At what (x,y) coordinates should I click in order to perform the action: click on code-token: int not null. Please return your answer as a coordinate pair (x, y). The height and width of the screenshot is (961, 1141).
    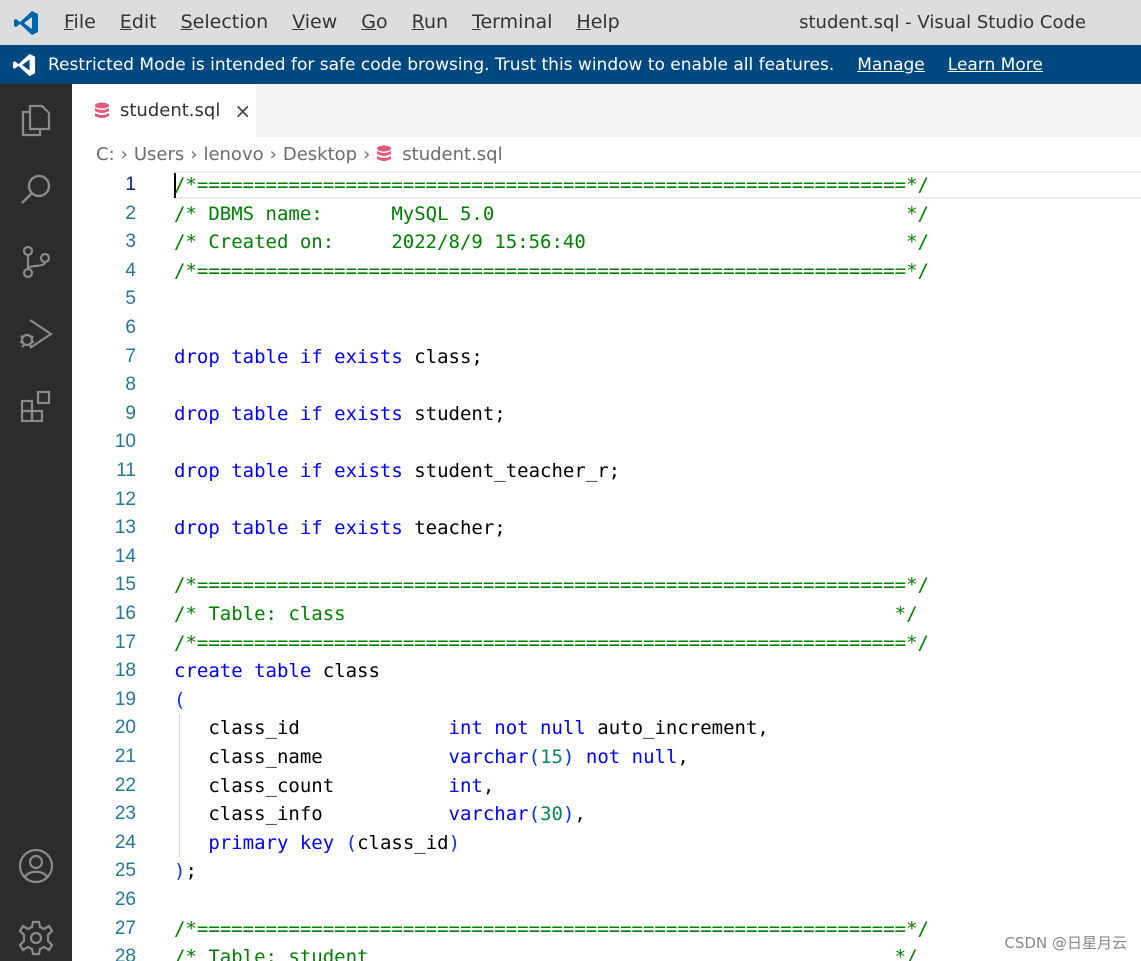
    Looking at the image, I should click on (517, 728).